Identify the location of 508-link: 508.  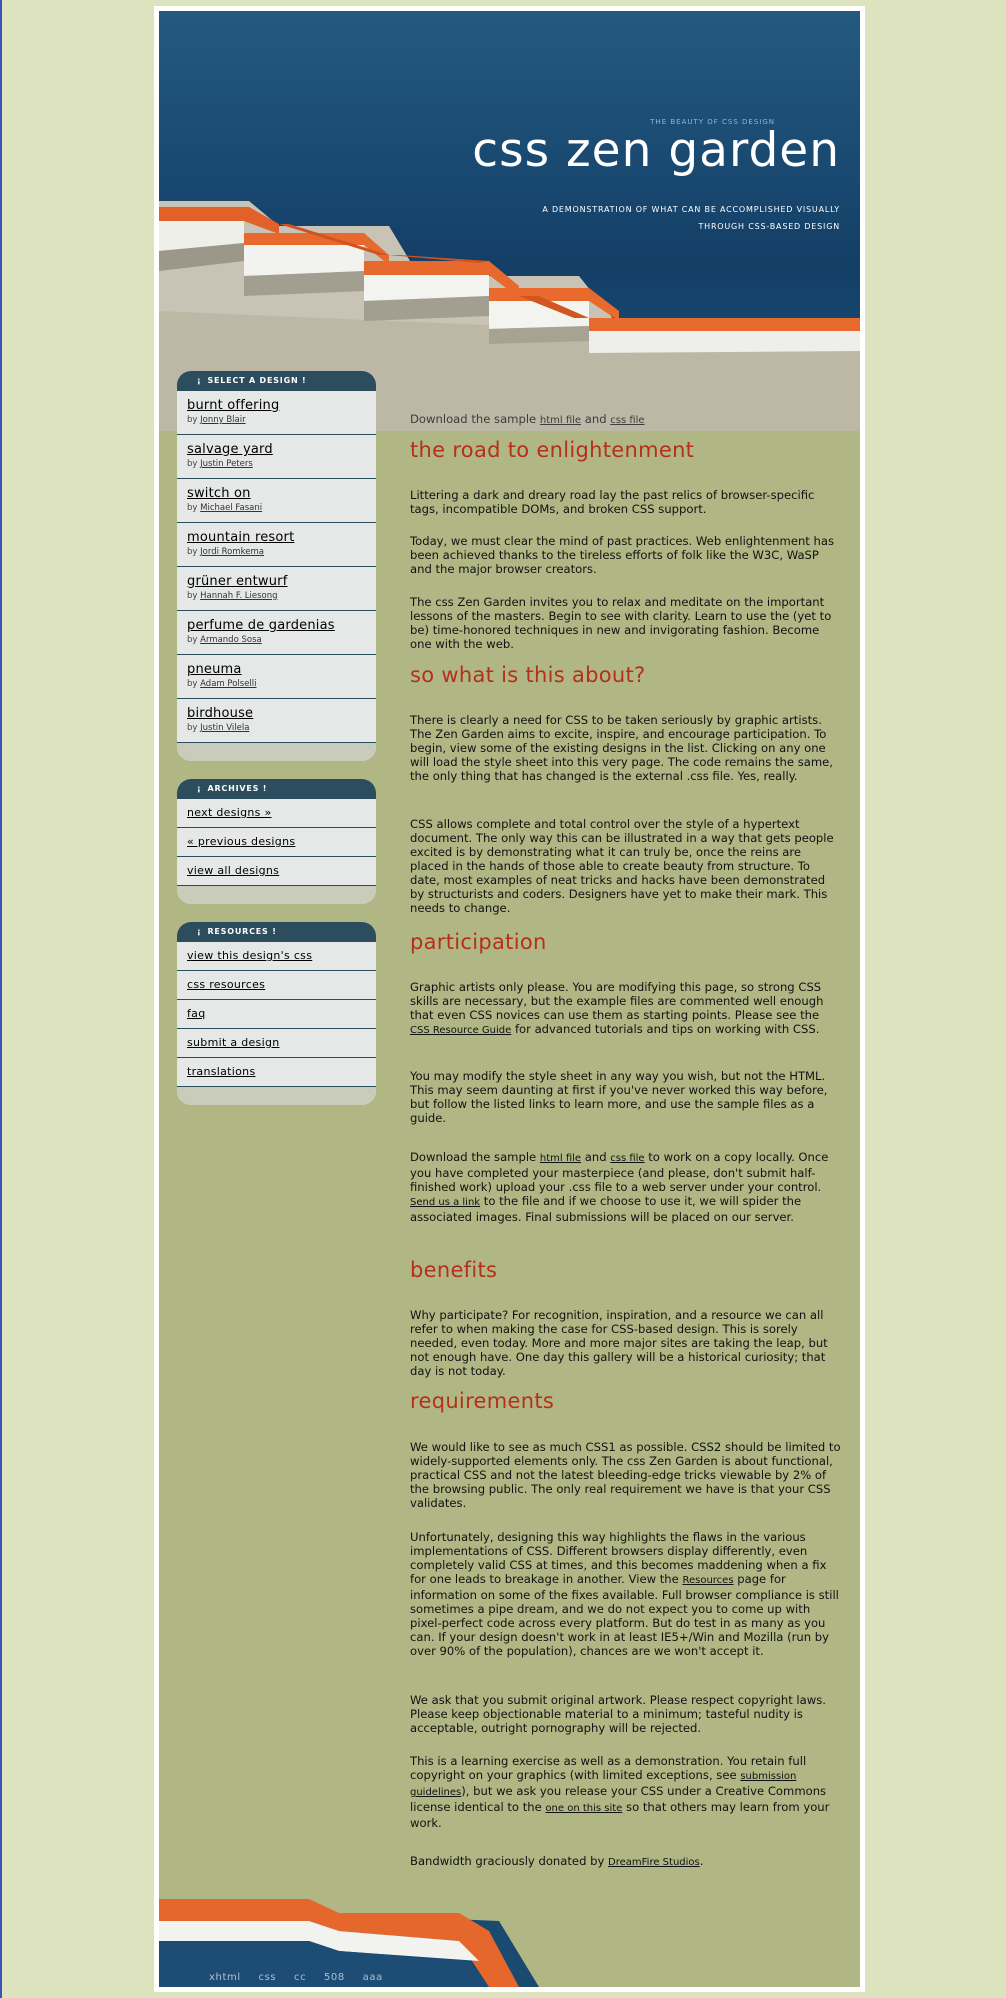
(334, 1977).